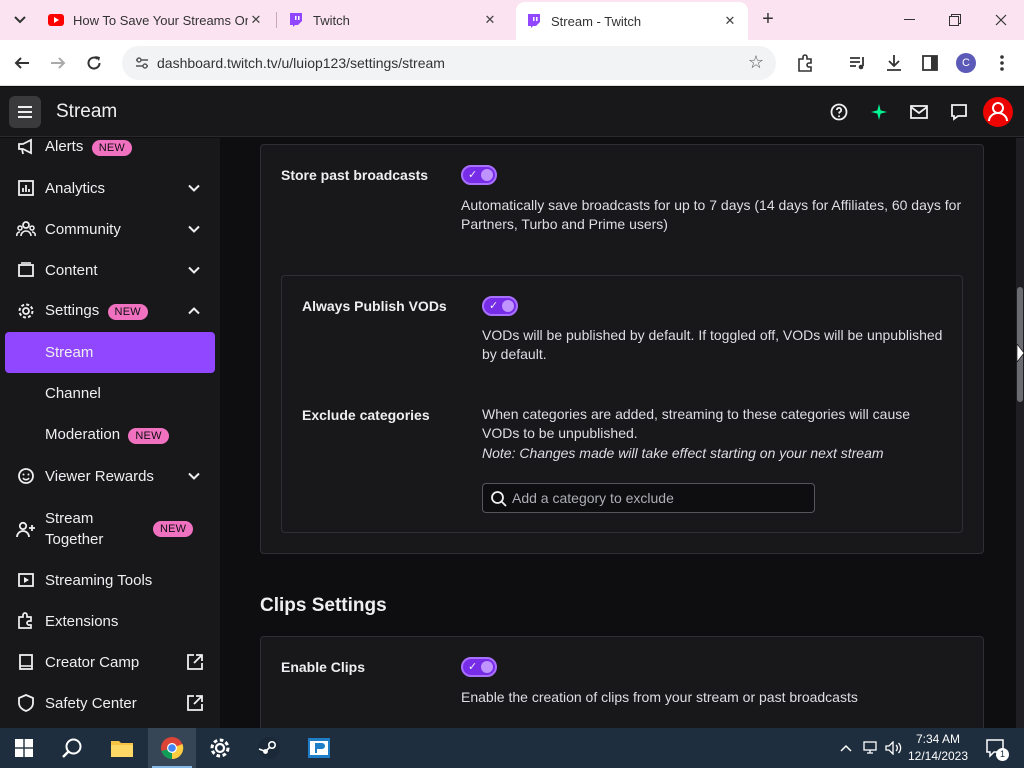  What do you see at coordinates (366, 415) in the screenshot?
I see `exclude-categories-label: Exclude categories` at bounding box center [366, 415].